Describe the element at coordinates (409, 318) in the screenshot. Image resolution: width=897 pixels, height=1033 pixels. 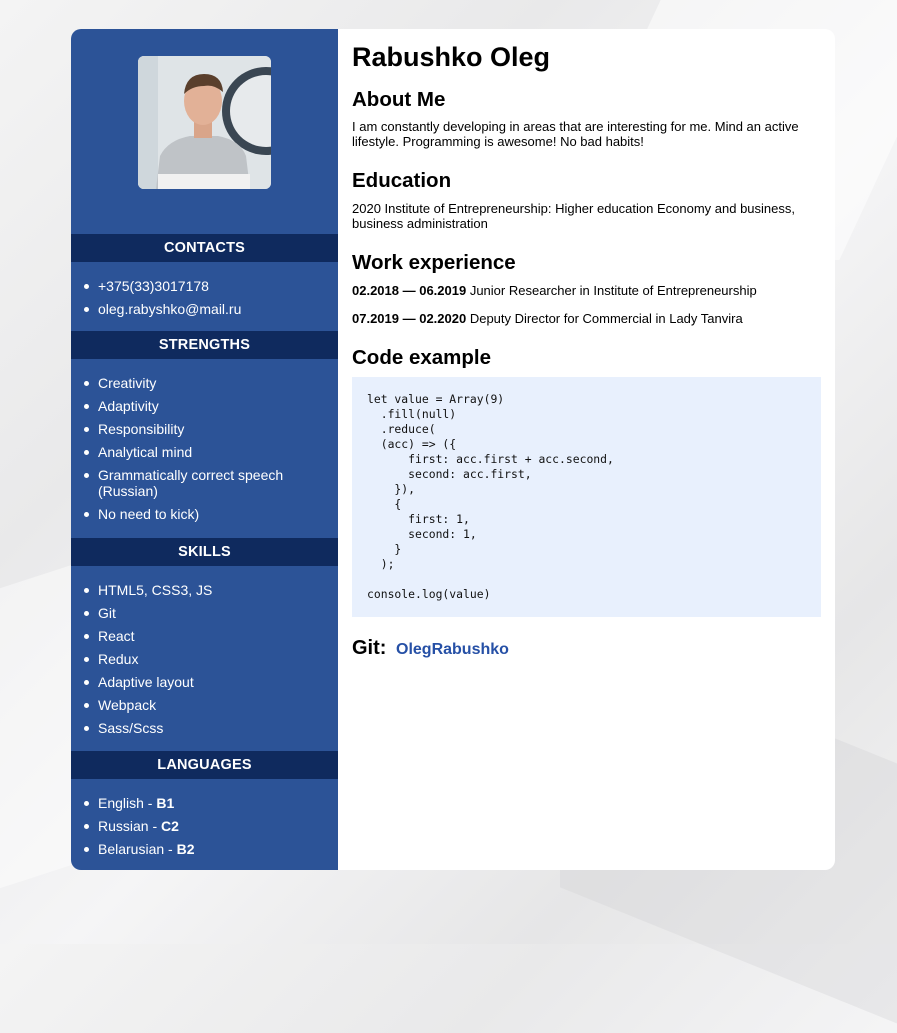
I see `work-period: 07.2019 — 02.2020` at that location.